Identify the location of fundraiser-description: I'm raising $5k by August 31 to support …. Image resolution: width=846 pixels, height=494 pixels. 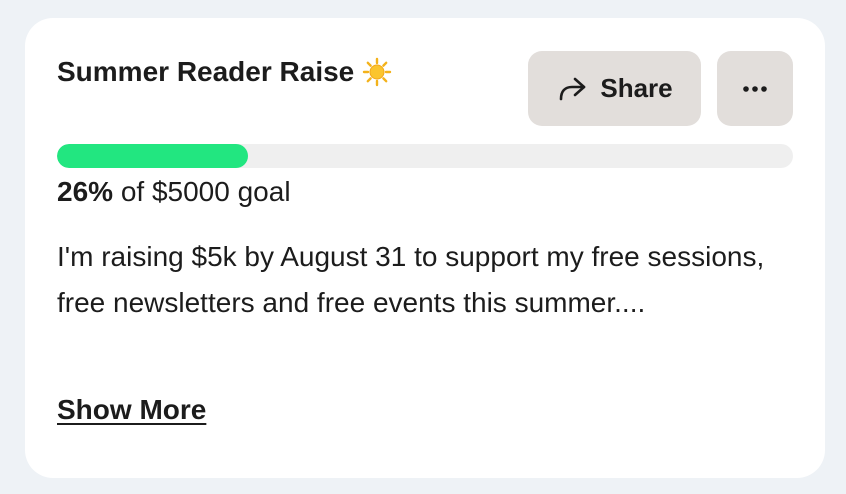
(411, 279).